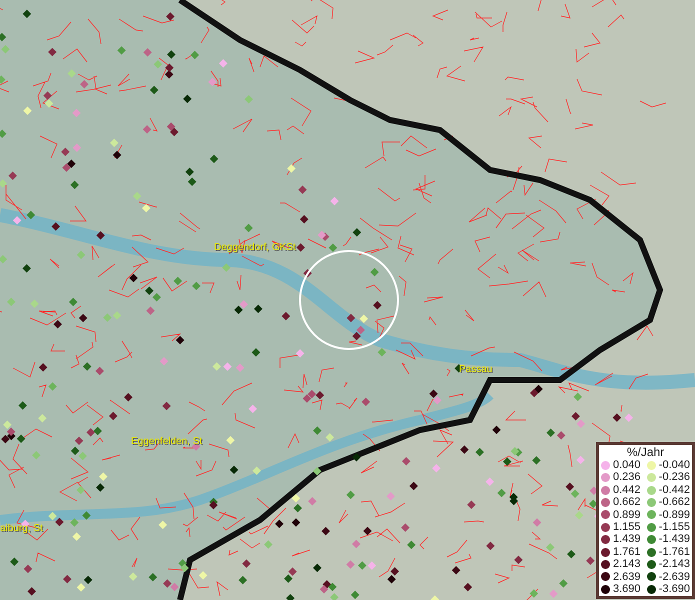  I want to click on place-label: Passau, so click(475, 370).